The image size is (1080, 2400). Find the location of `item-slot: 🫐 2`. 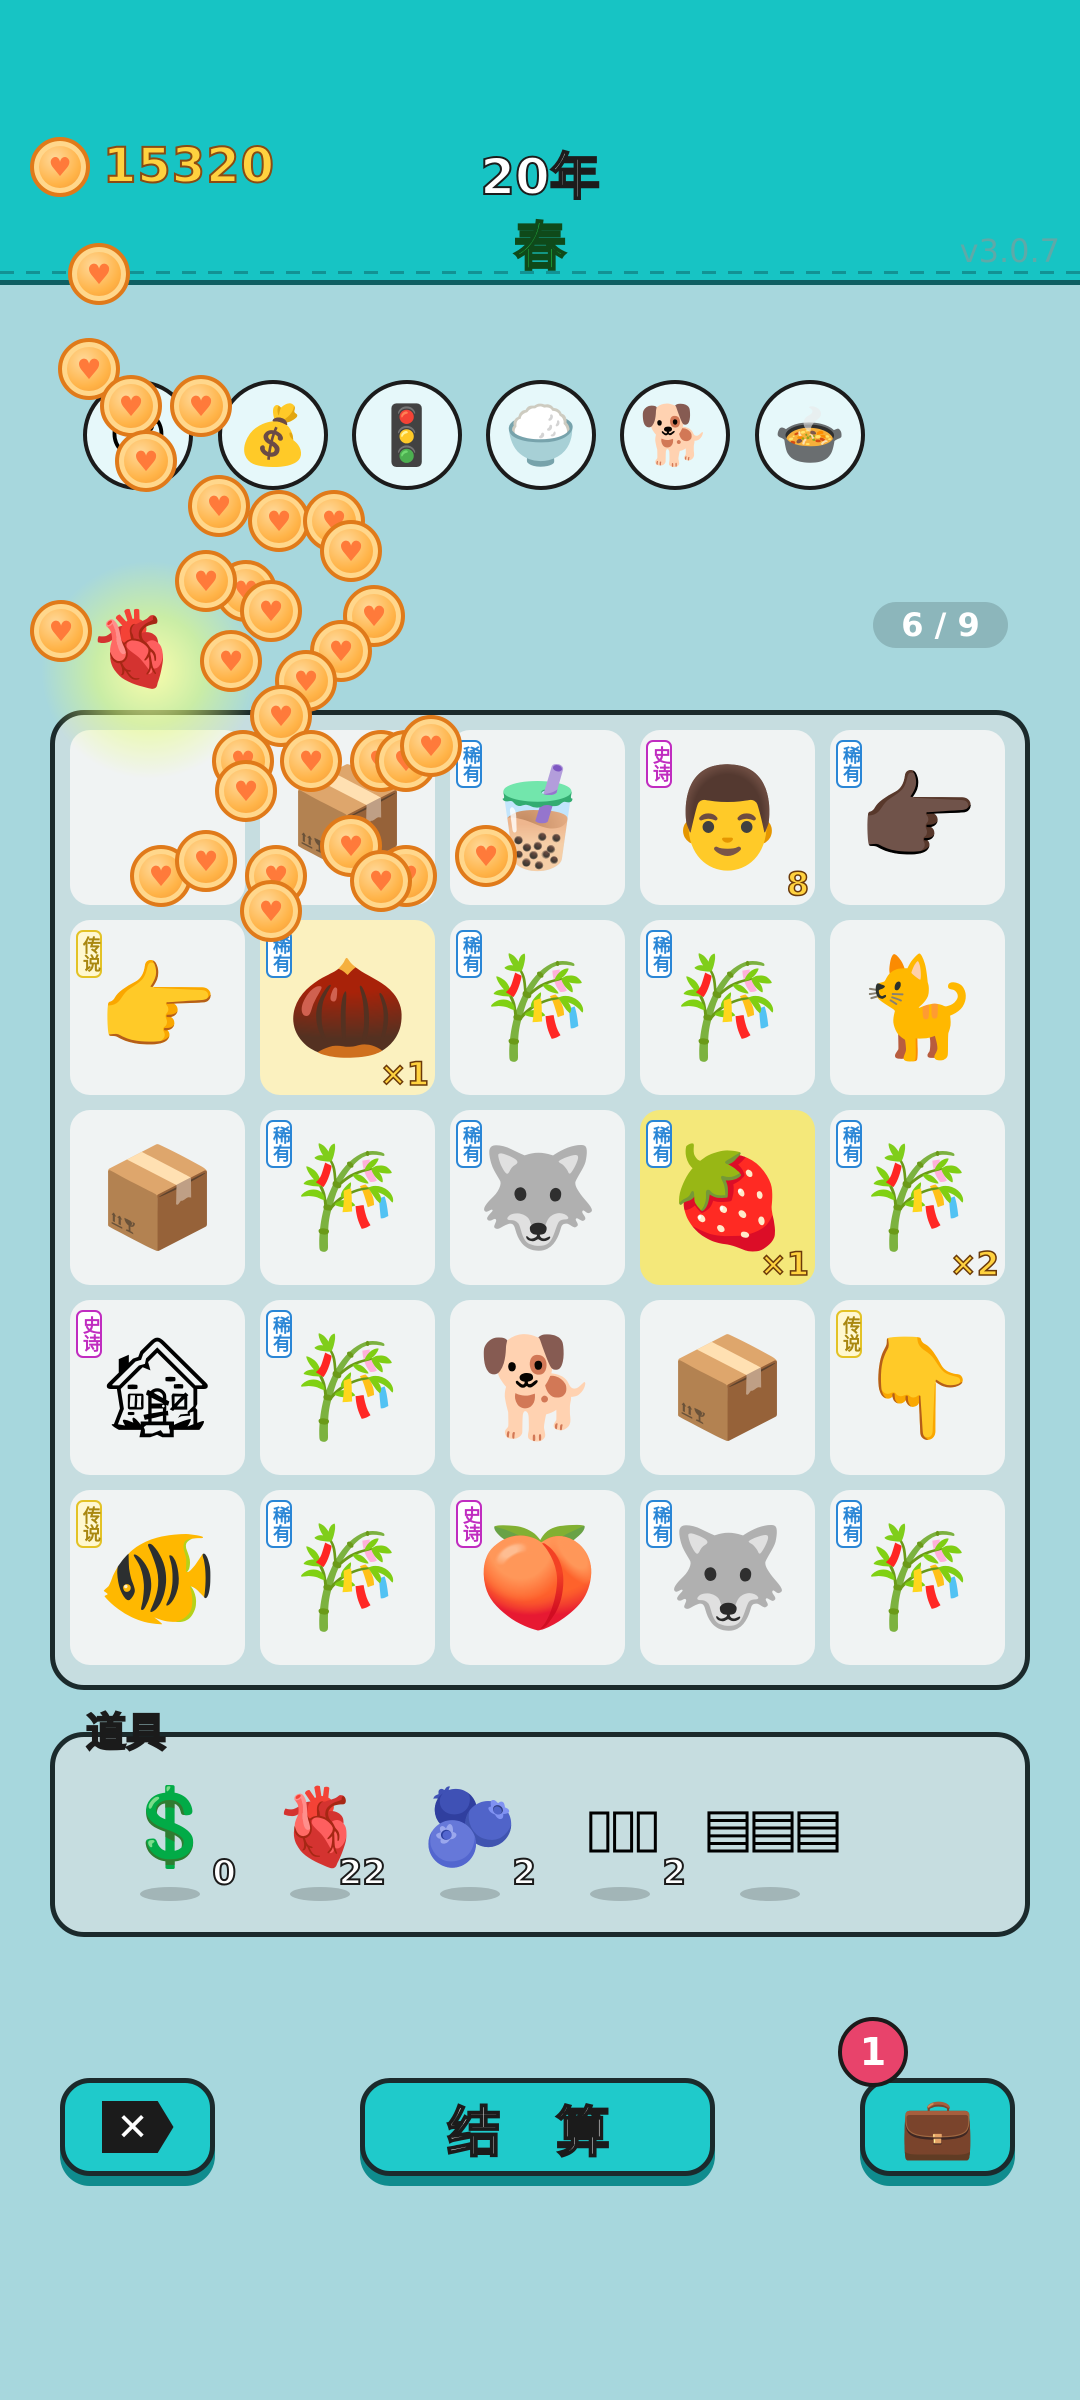

item-slot: 🫐 2 is located at coordinates (473, 1842).